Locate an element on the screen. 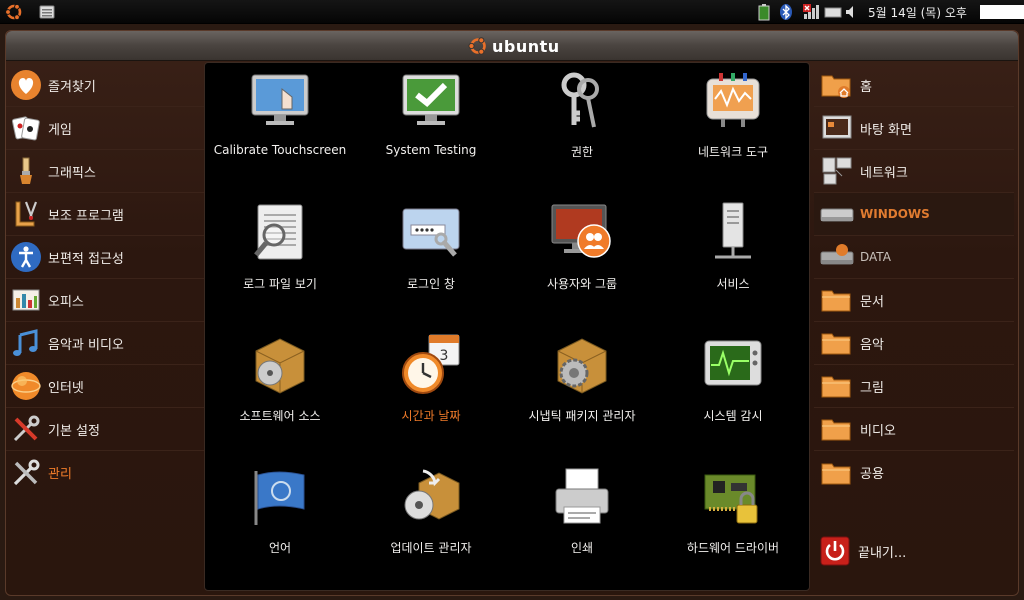 The height and width of the screenshot is (600, 1024). app-label: 시간과 날짜 is located at coordinates (431, 416).